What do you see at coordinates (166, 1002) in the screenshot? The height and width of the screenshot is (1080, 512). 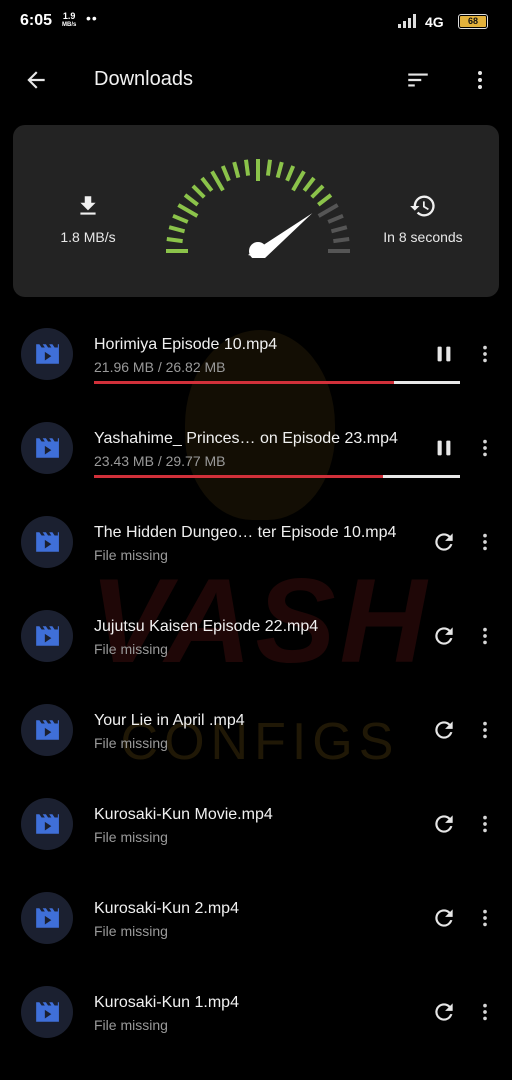 I see `download-file-name: Kurosaki-Kun 1.mp4` at bounding box center [166, 1002].